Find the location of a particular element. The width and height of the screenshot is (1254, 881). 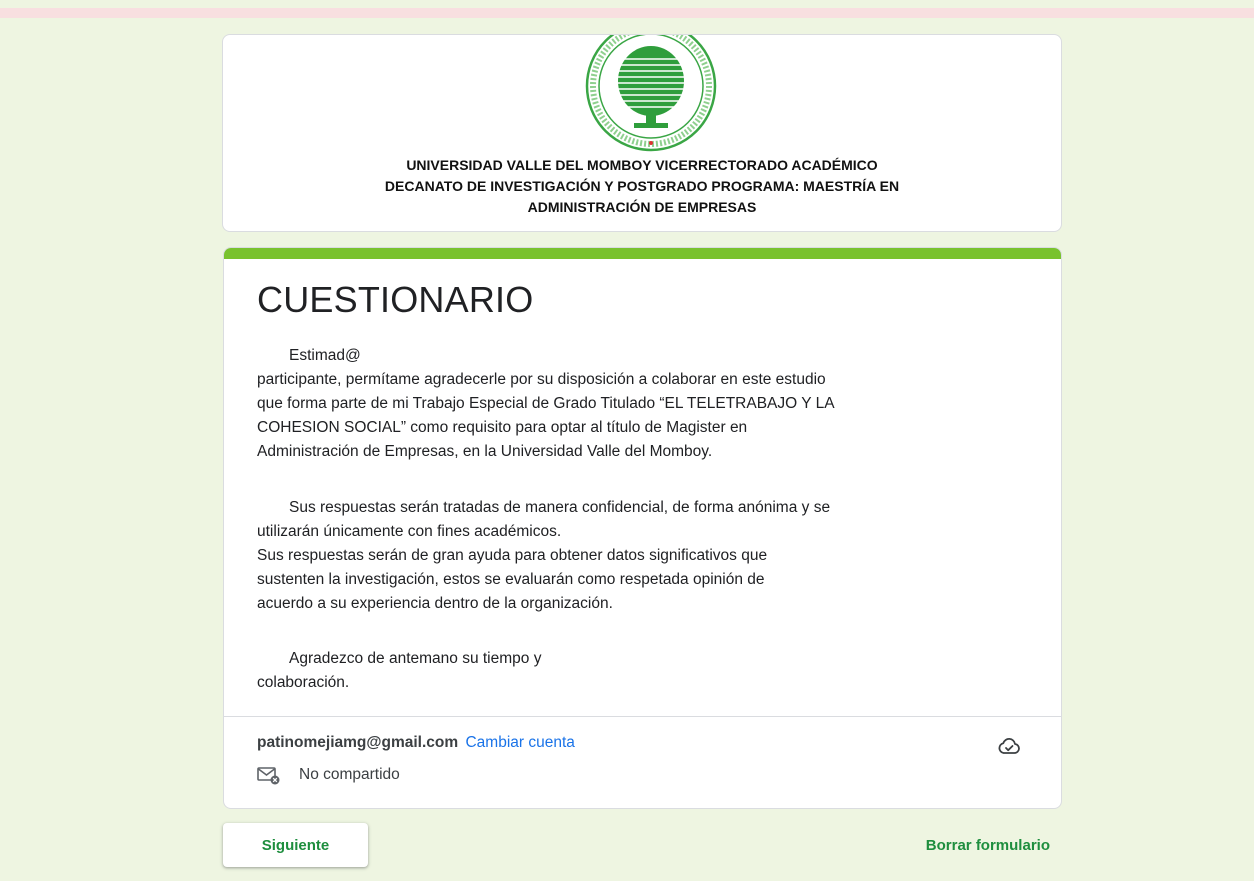

accent-bar is located at coordinates (642, 253).